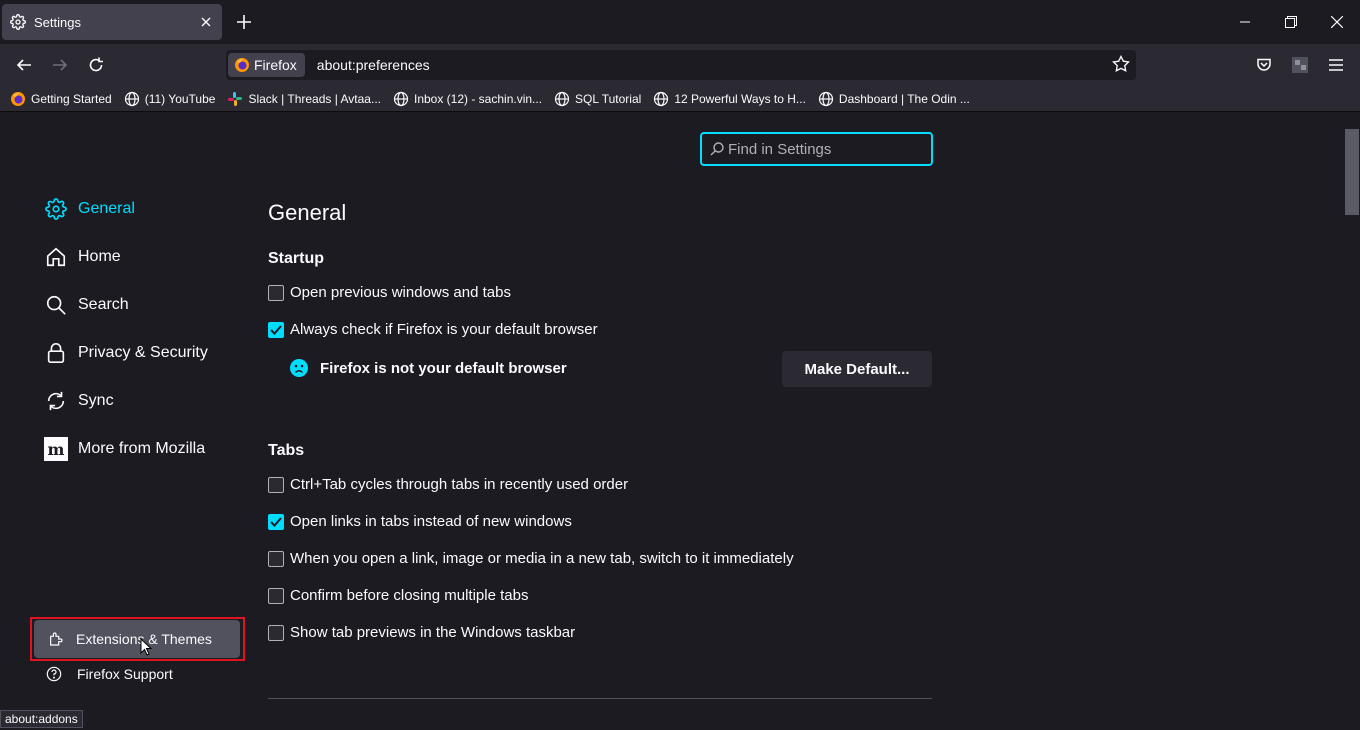 This screenshot has width=1360, height=730. What do you see at coordinates (71, 98) in the screenshot?
I see `bookmark-label: Getting Started` at bounding box center [71, 98].